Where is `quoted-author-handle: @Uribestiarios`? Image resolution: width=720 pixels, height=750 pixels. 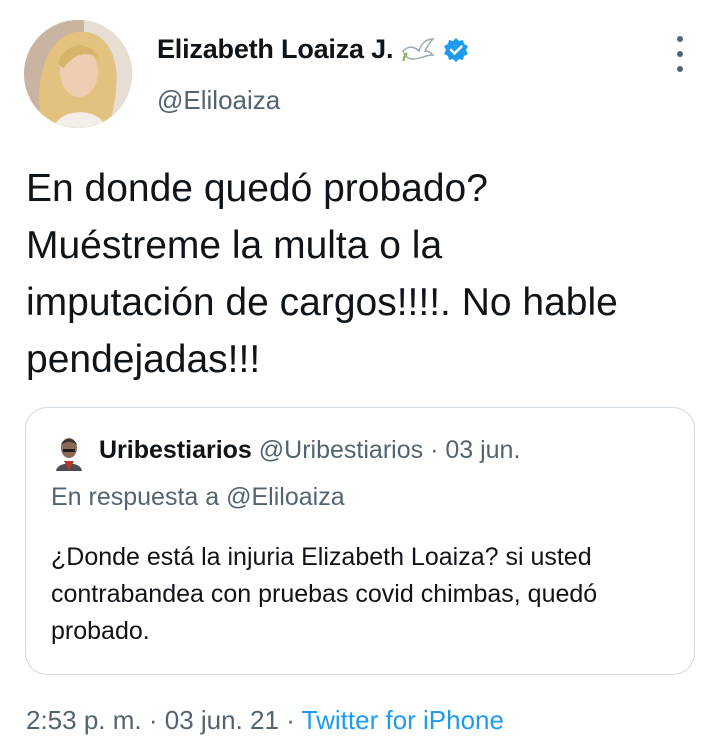
quoted-author-handle: @Uribestiarios is located at coordinates (341, 450).